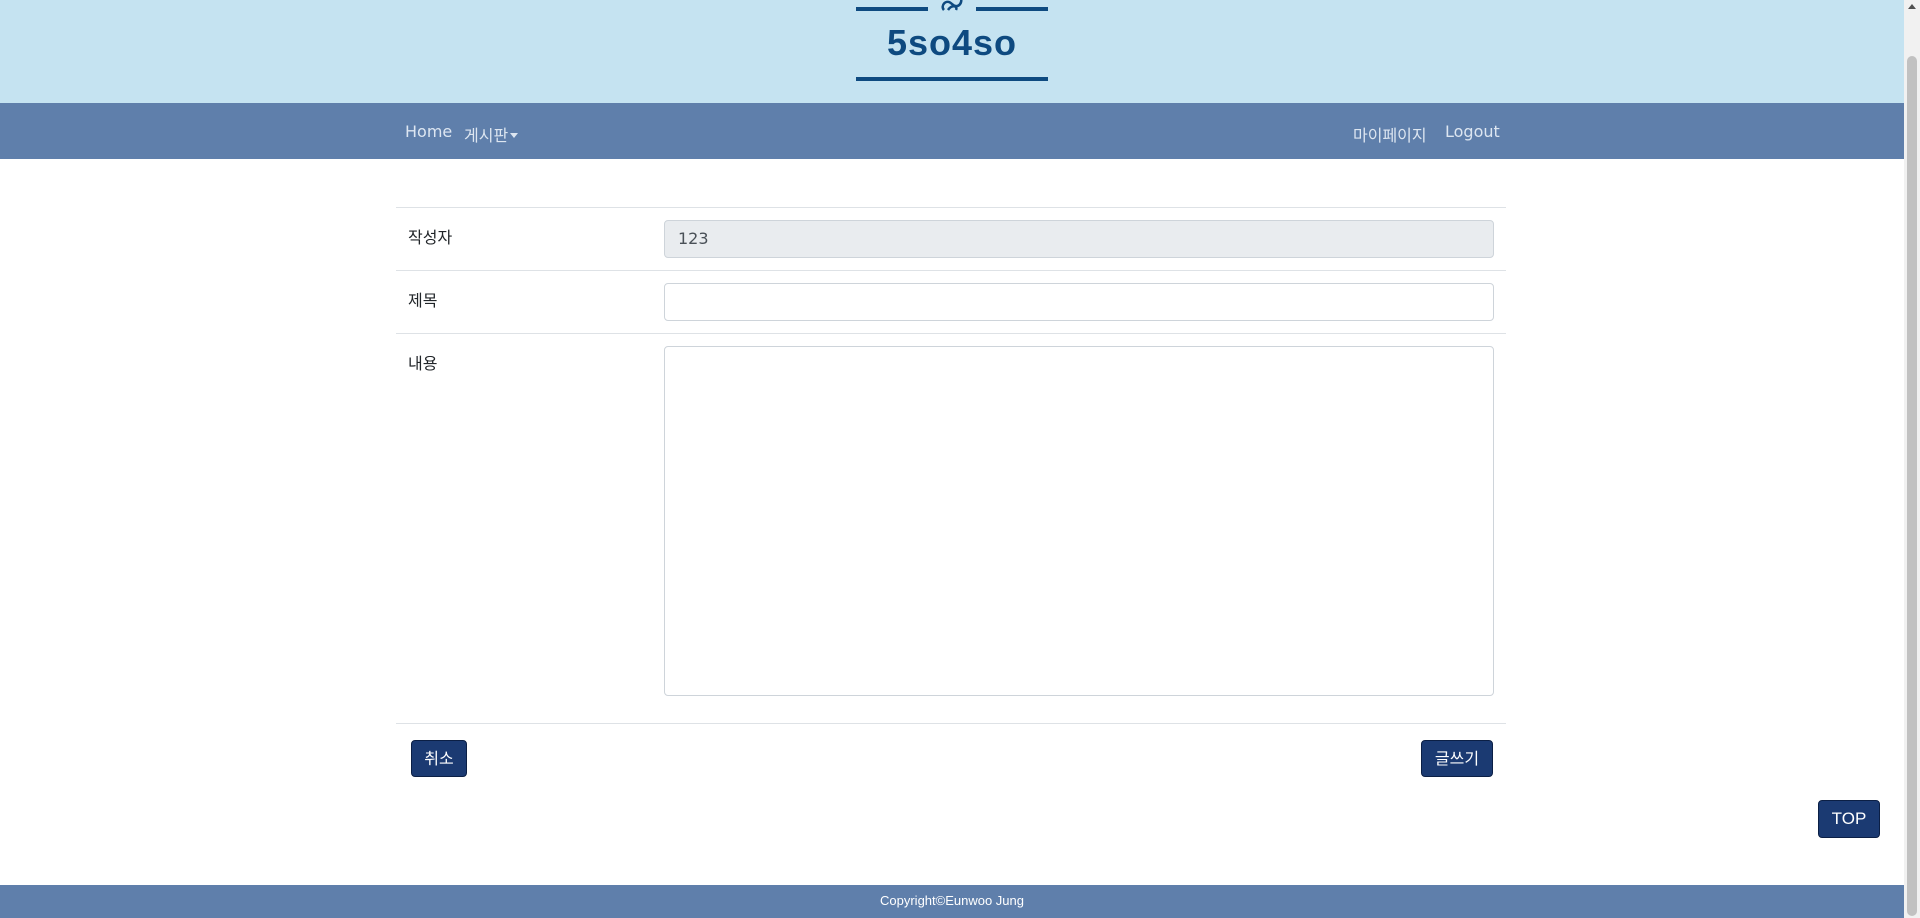 This screenshot has width=1920, height=918. I want to click on writer-label: 작성자, so click(430, 237).